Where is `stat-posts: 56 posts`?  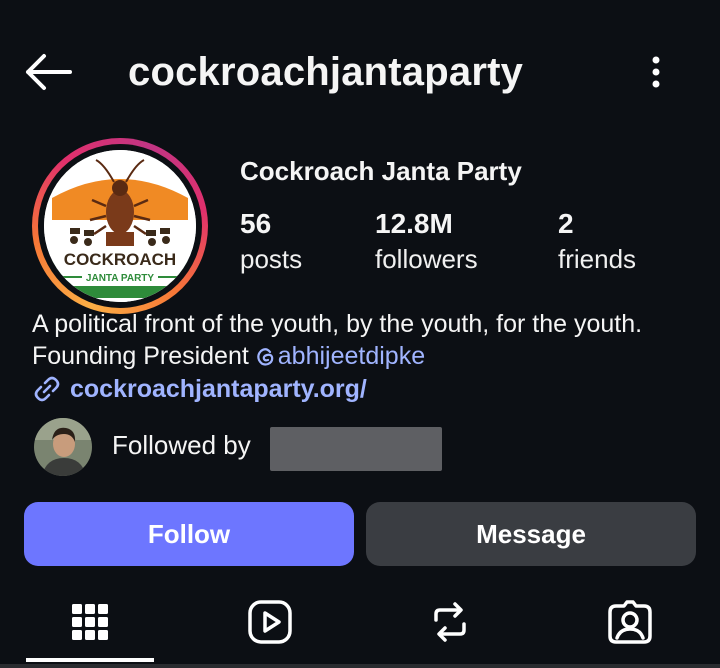 stat-posts: 56 posts is located at coordinates (271, 241).